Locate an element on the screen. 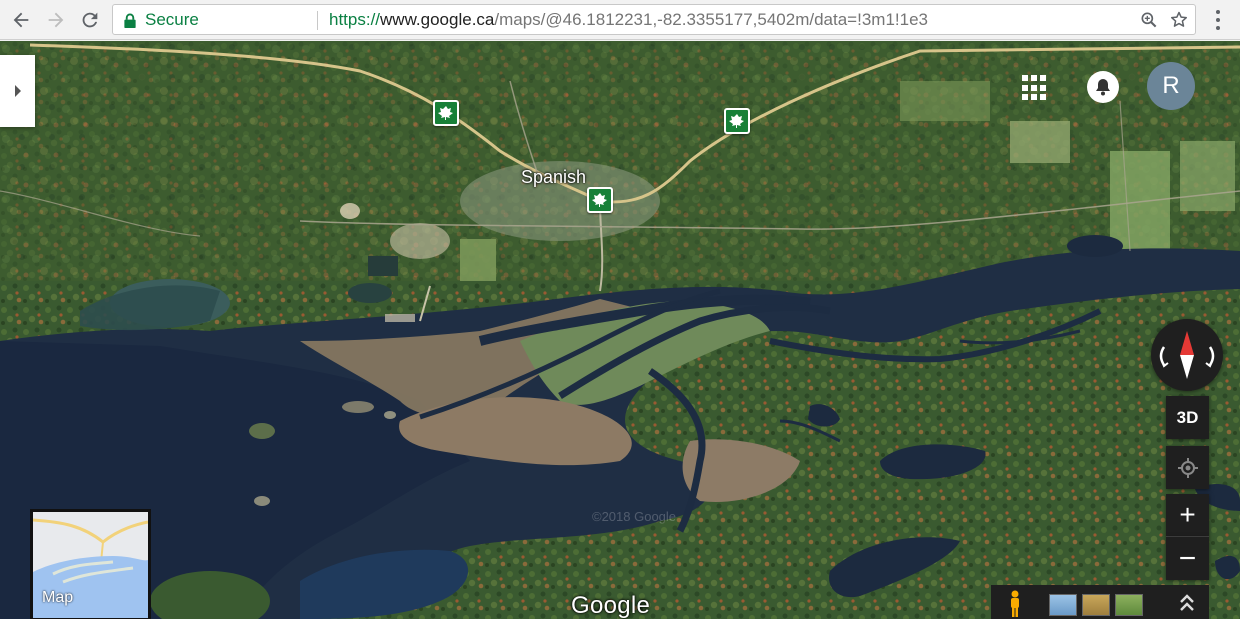 The height and width of the screenshot is (619, 1240). forward-button is located at coordinates (56, 20).